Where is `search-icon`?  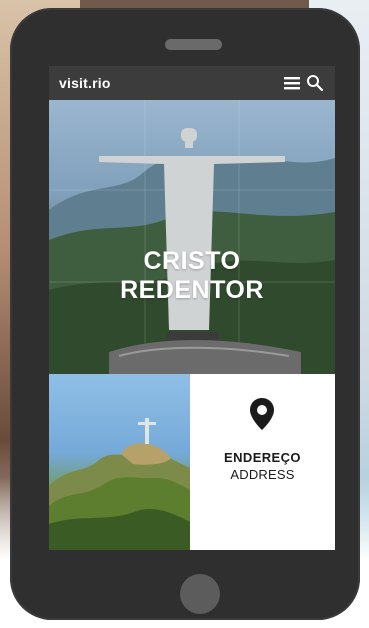 search-icon is located at coordinates (315, 83).